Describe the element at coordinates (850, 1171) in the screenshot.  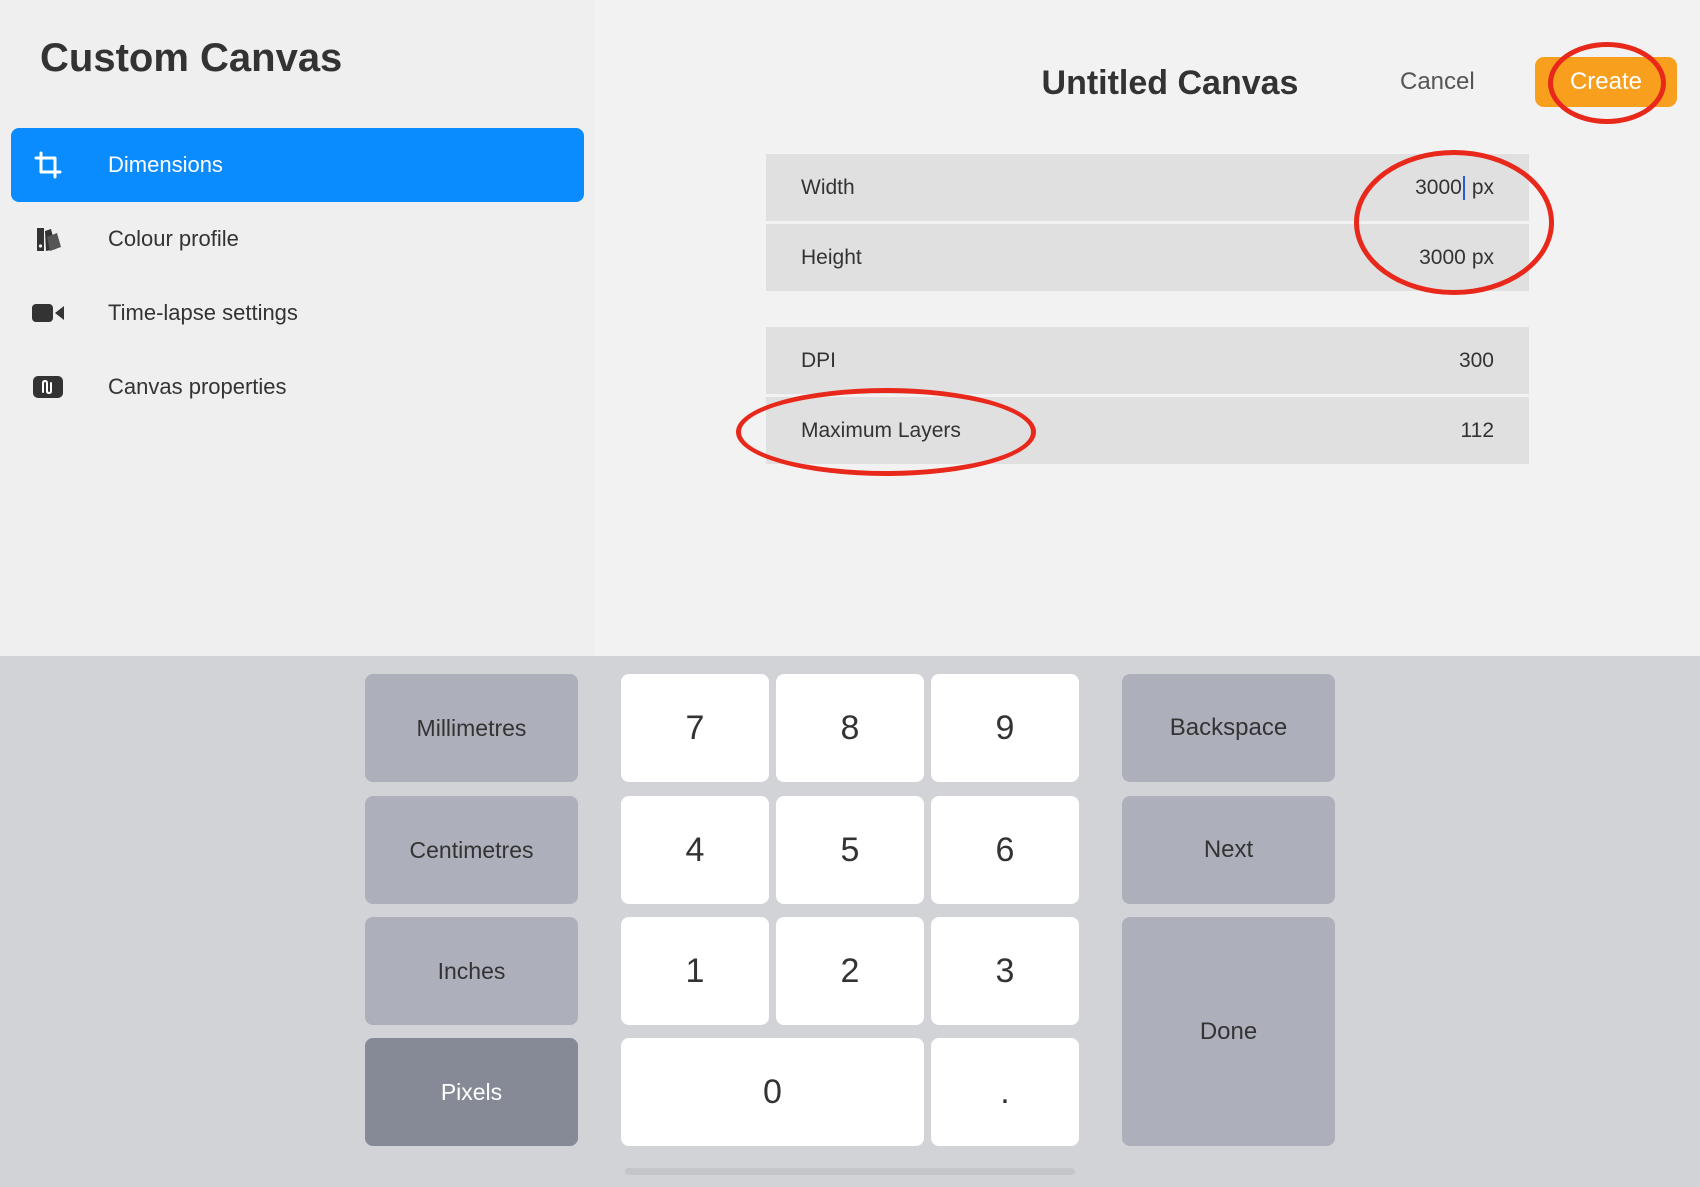
I see `home-indicator` at that location.